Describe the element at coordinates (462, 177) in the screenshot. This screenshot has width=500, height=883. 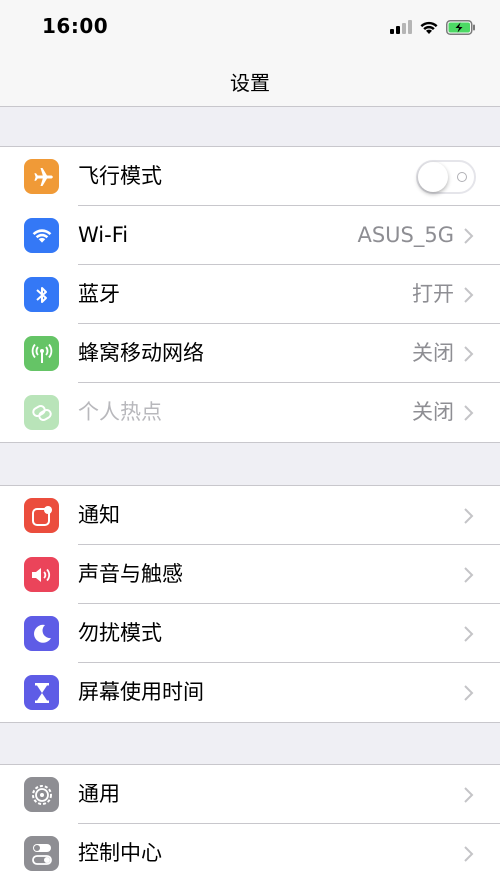
I see `toggle-off-indicator` at that location.